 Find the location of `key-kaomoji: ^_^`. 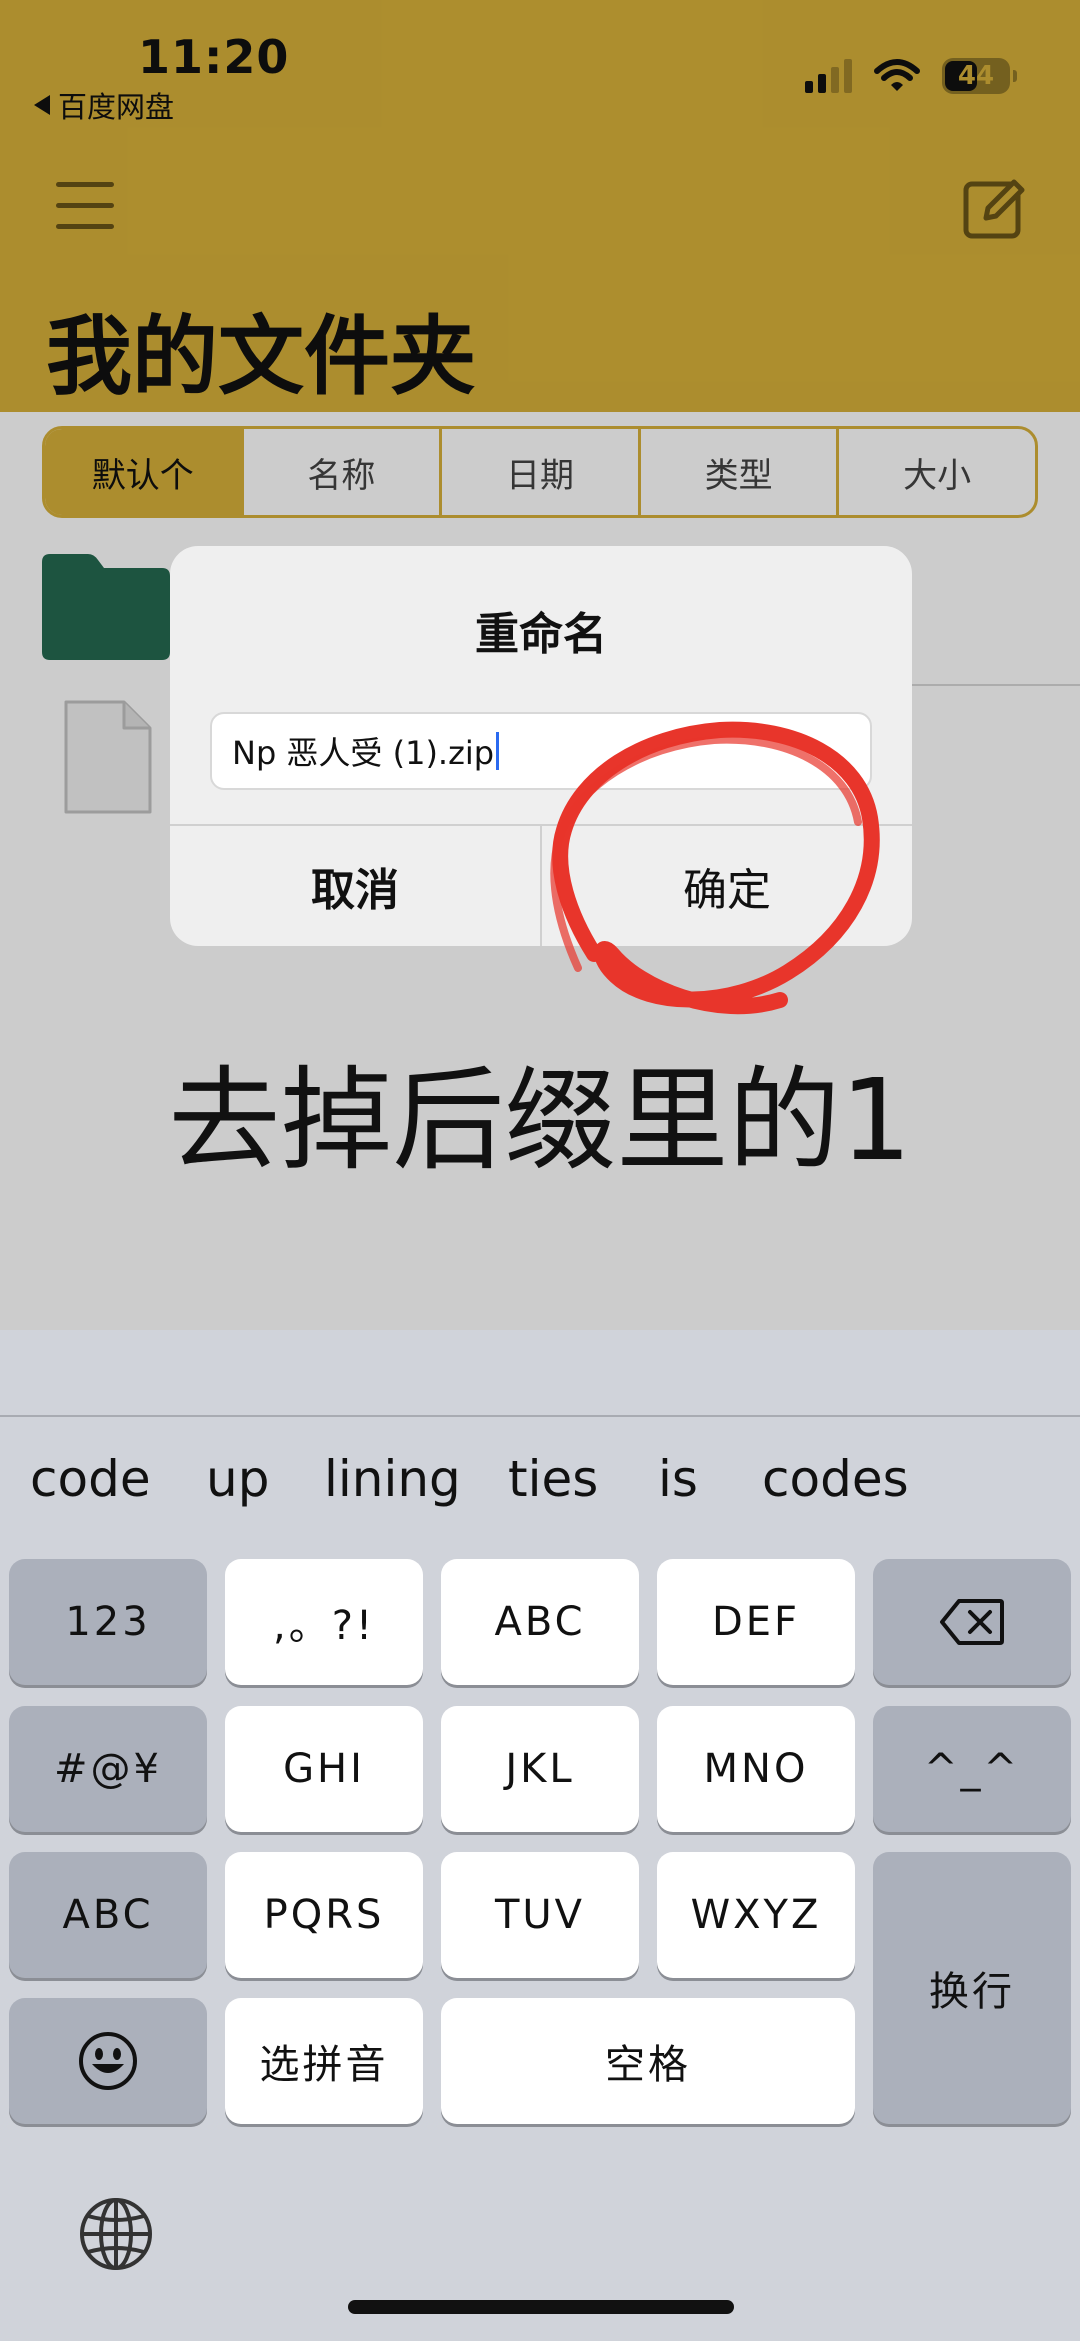

key-kaomoji: ^_^ is located at coordinates (972, 1769).